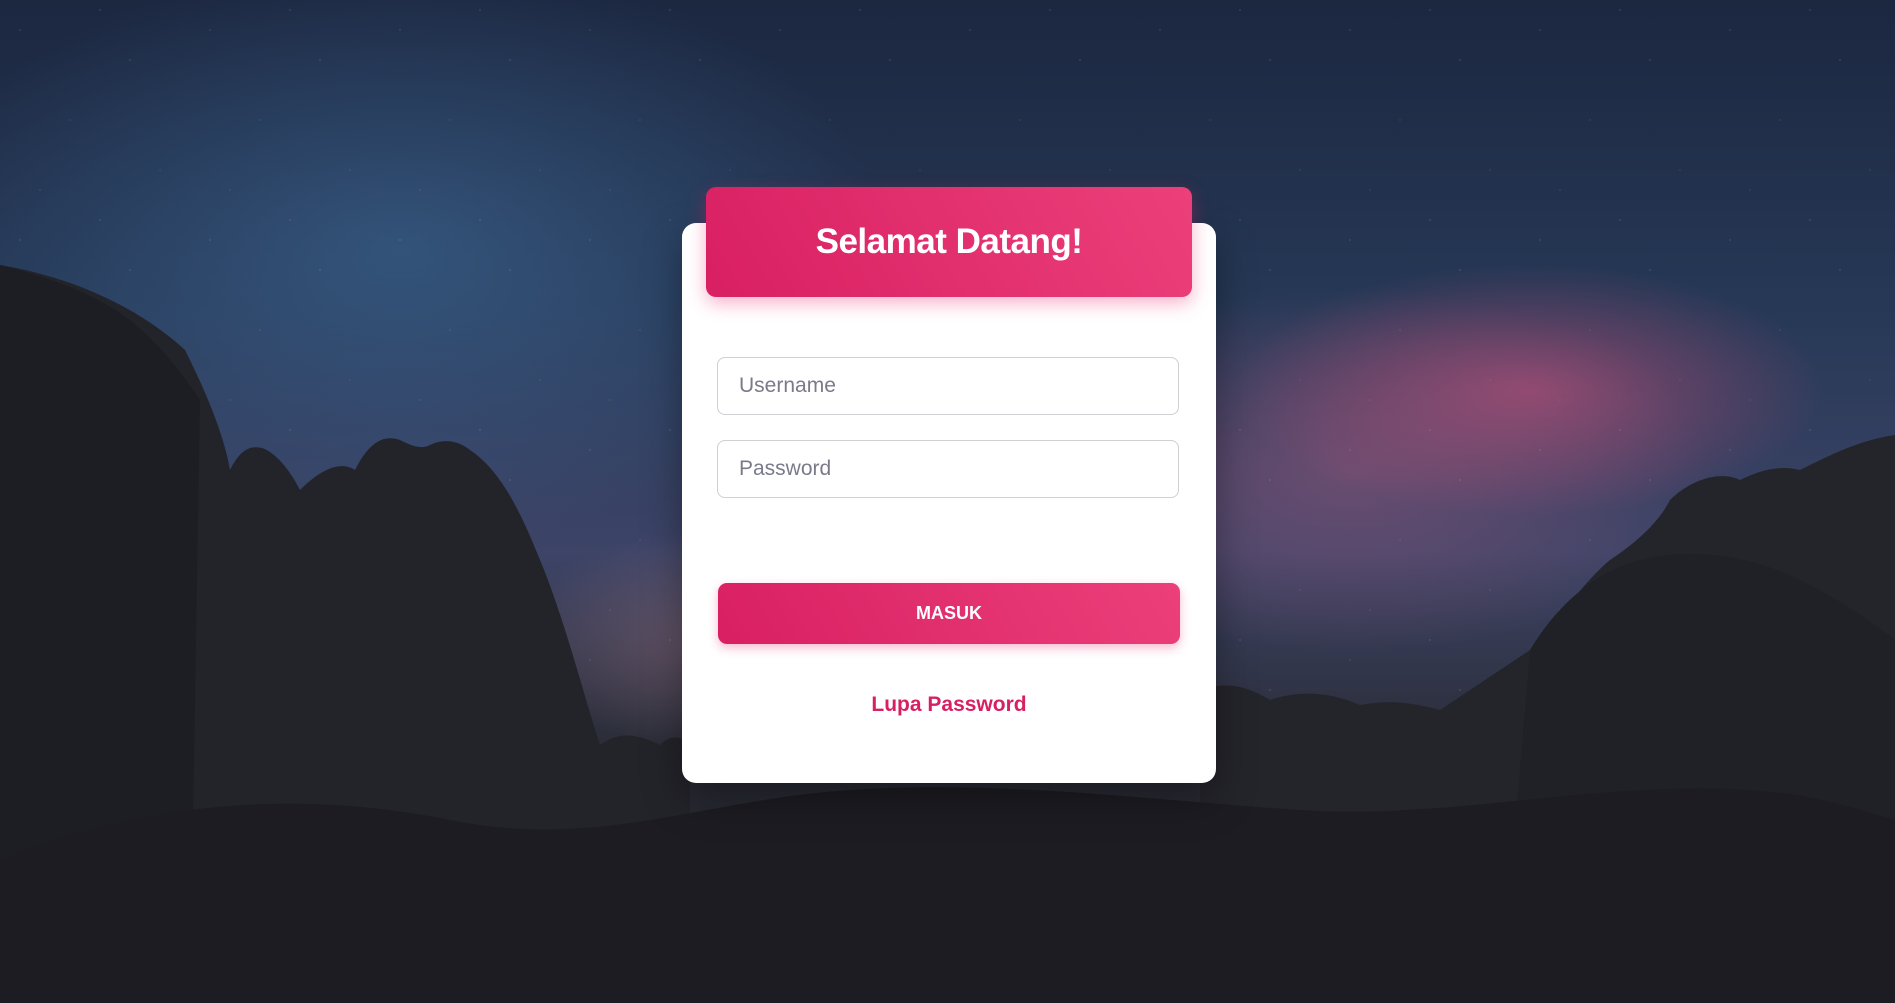 This screenshot has height=1003, width=1895. I want to click on login-button: MASUK, so click(949, 613).